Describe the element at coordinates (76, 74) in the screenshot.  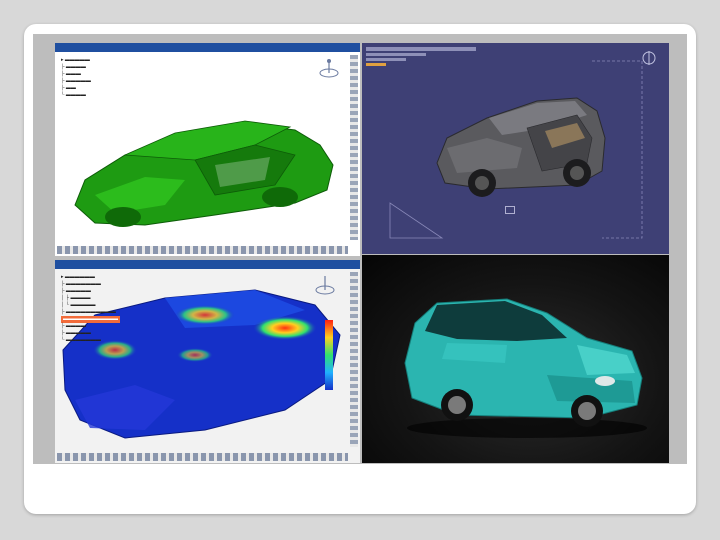
I see `tree-node: ├ ▬▬▬` at that location.